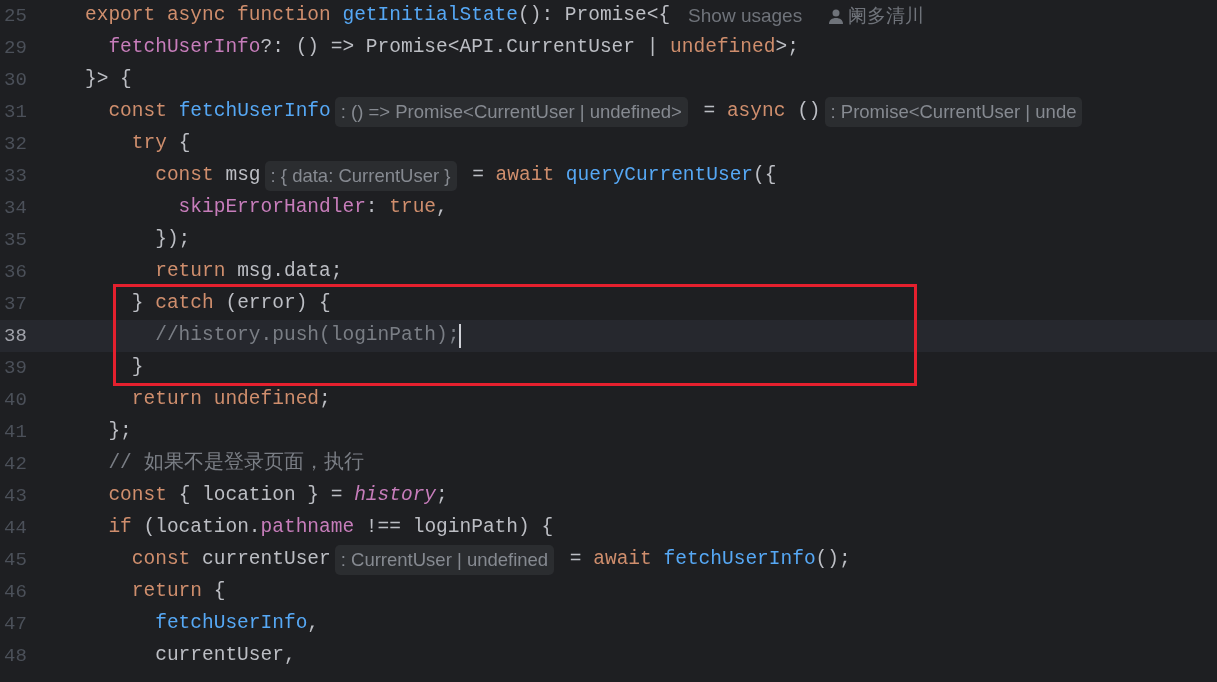 This screenshot has height=682, width=1217. What do you see at coordinates (886, 15) in the screenshot?
I see `author-name: 阑多清川` at bounding box center [886, 15].